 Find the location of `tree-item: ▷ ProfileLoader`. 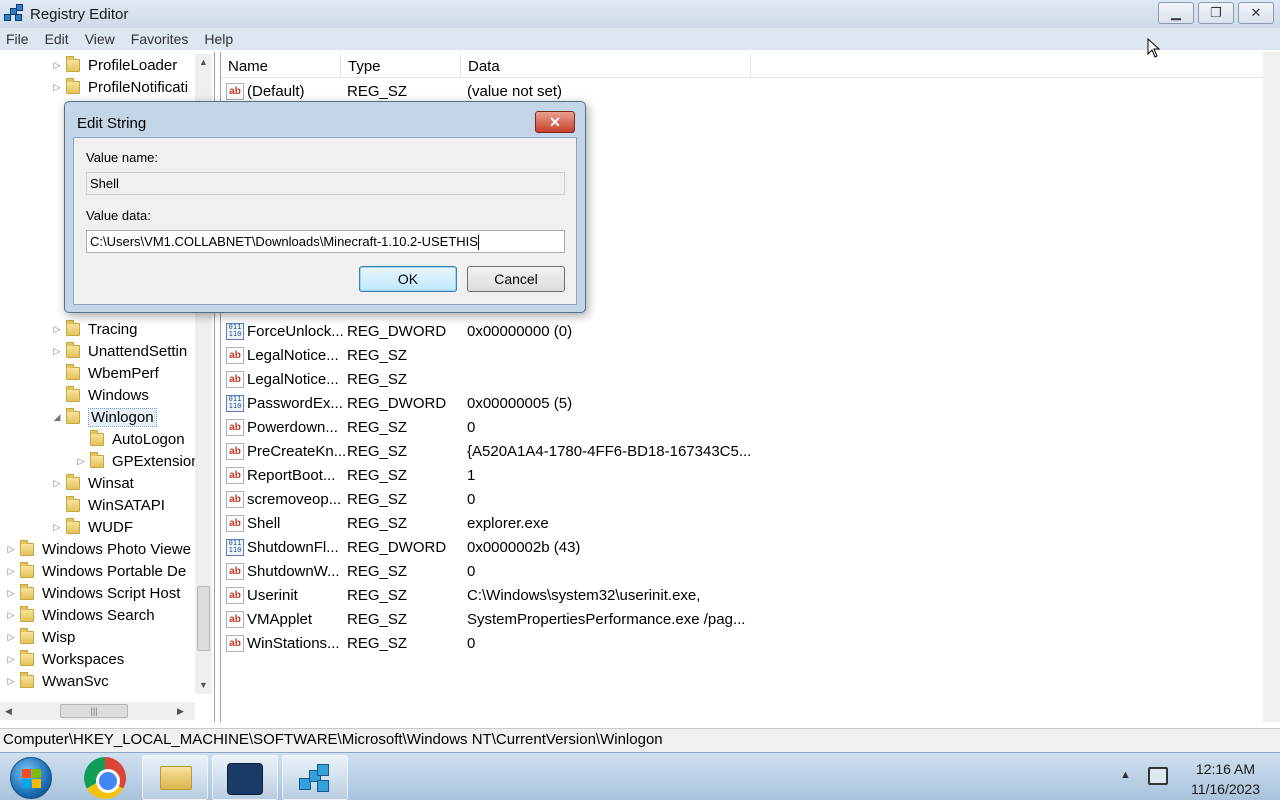

tree-item: ▷ ProfileLoader is located at coordinates (114, 65).